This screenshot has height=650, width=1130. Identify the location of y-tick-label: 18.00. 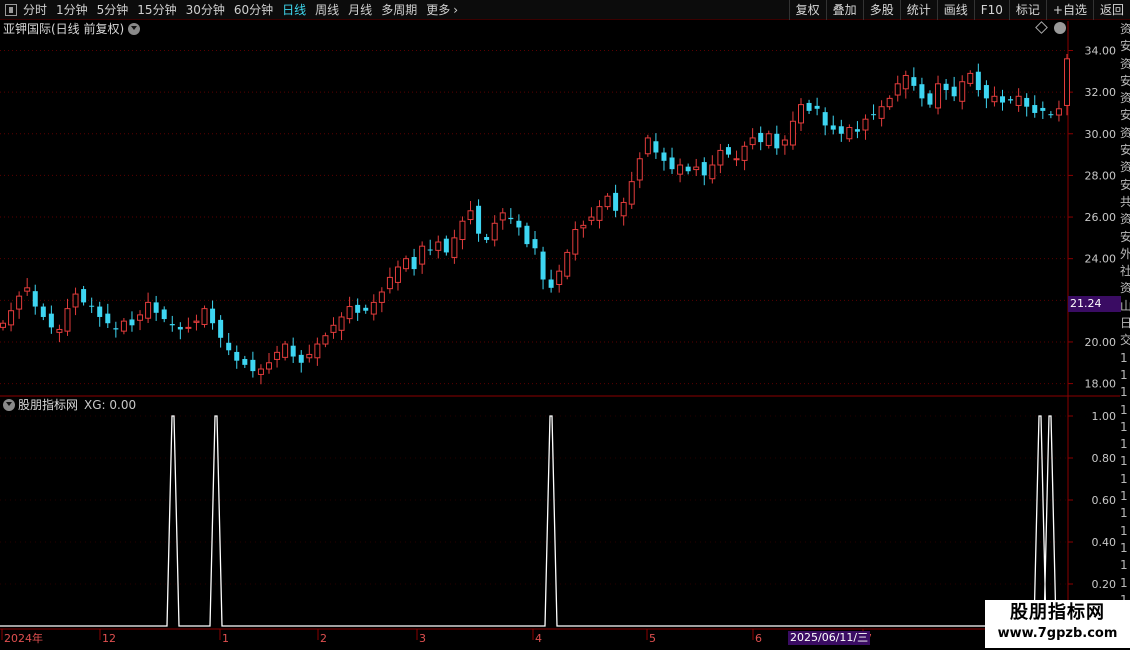
(1101, 384).